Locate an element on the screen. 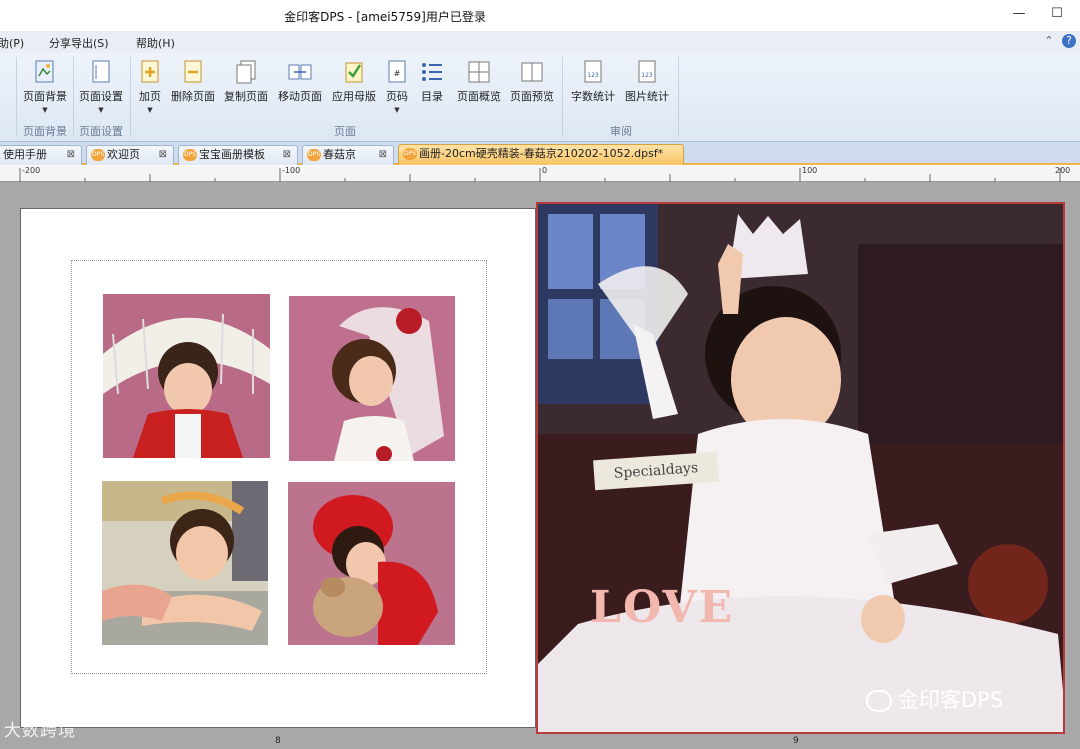 This screenshot has width=1080, height=749. help-icon: ? is located at coordinates (1069, 41).